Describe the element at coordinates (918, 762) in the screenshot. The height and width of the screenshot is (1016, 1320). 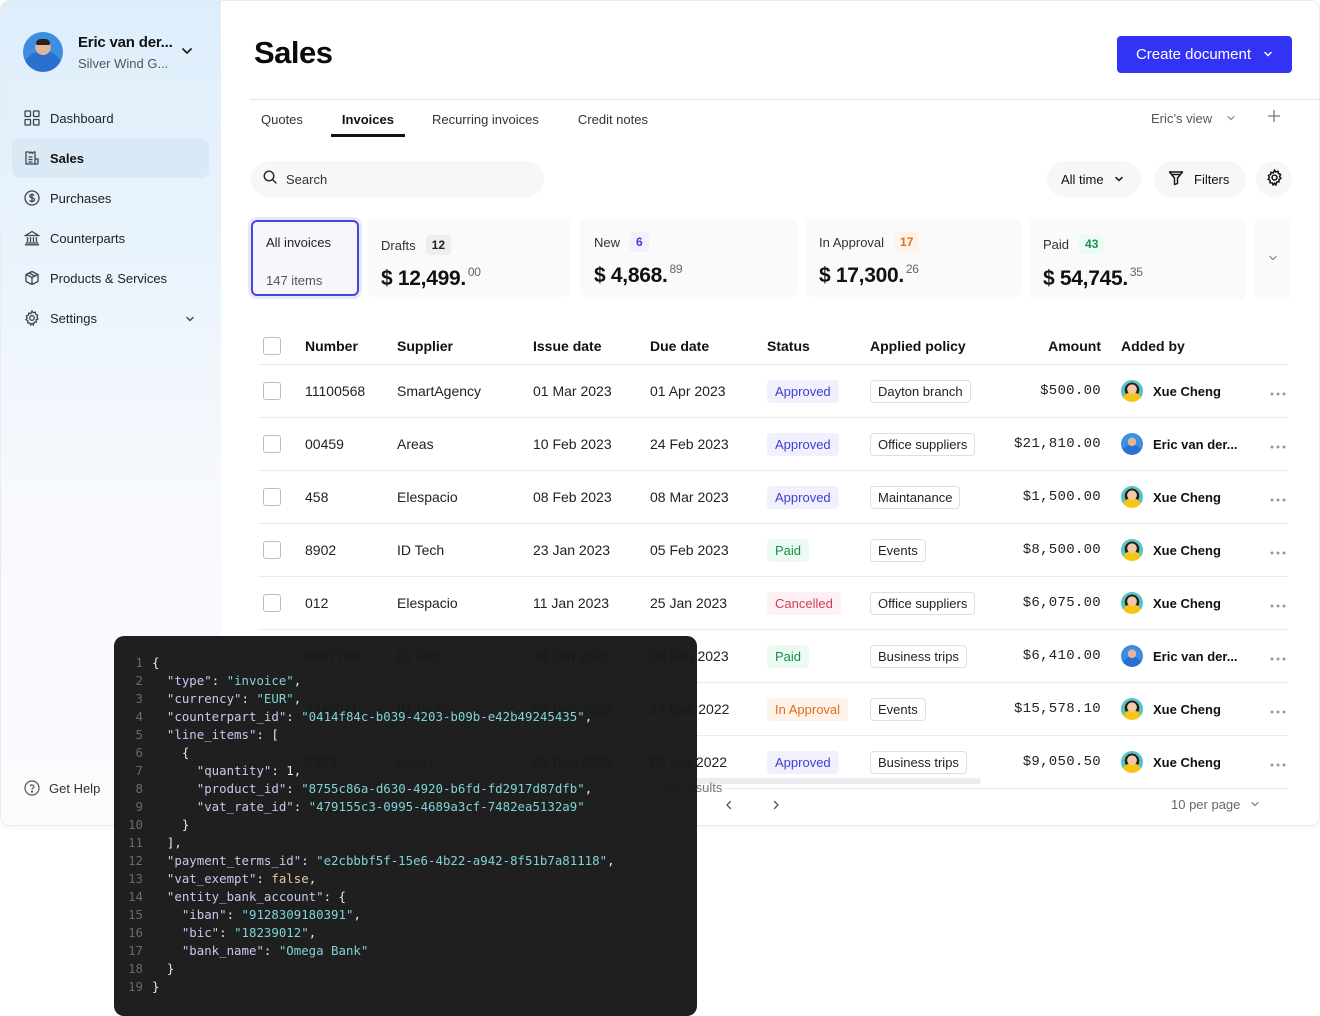
I see `policy-tag: Business trips` at that location.